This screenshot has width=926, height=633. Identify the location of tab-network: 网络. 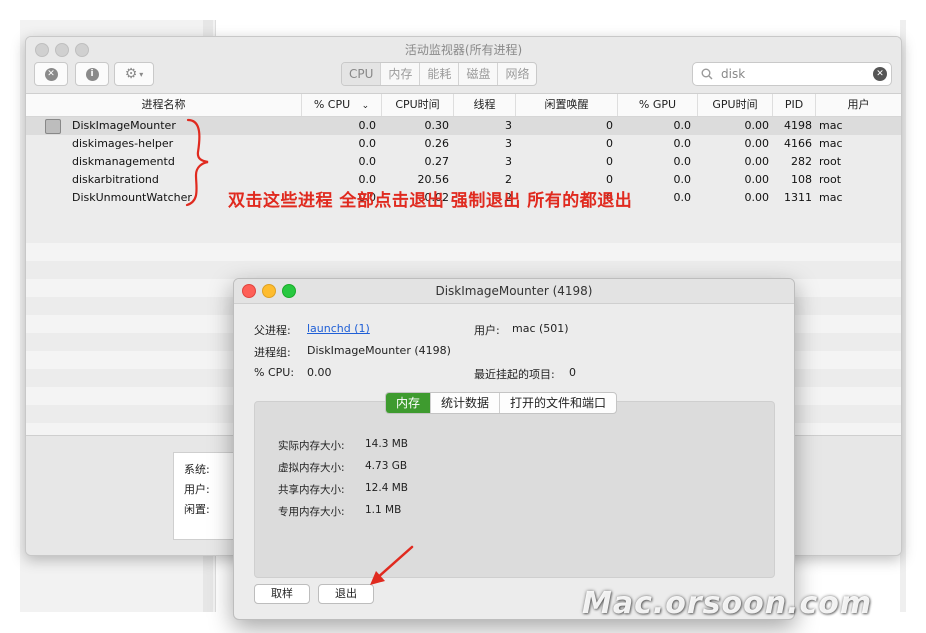
(517, 74).